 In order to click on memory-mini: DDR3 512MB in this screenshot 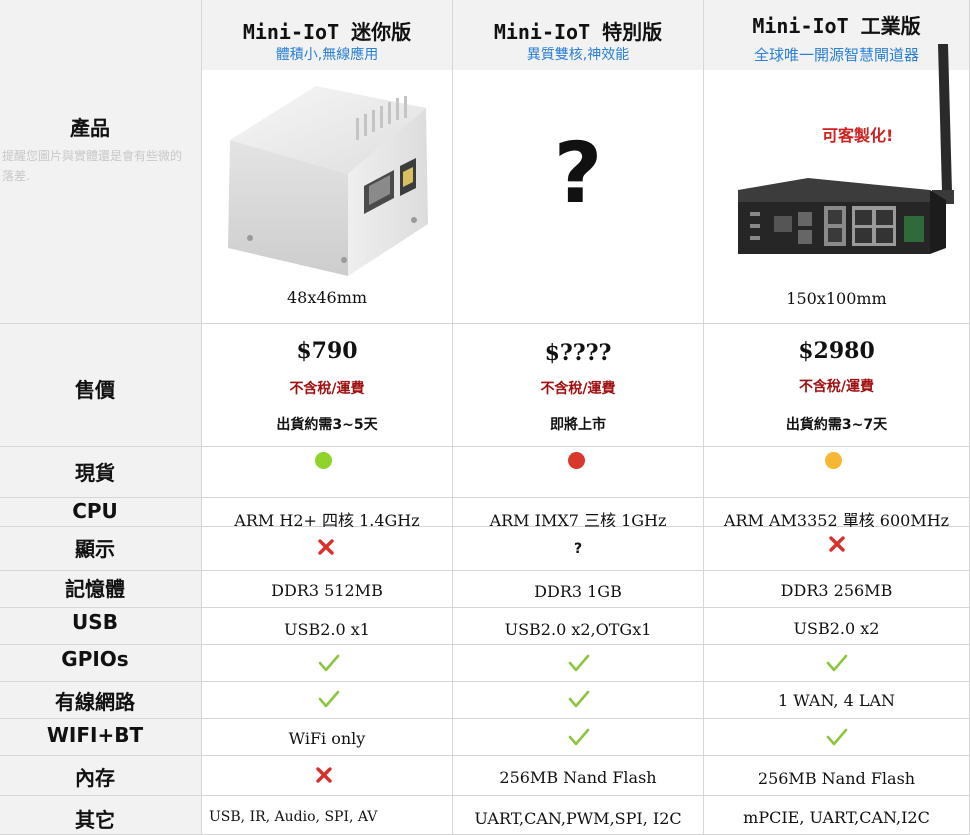, I will do `click(327, 590)`.